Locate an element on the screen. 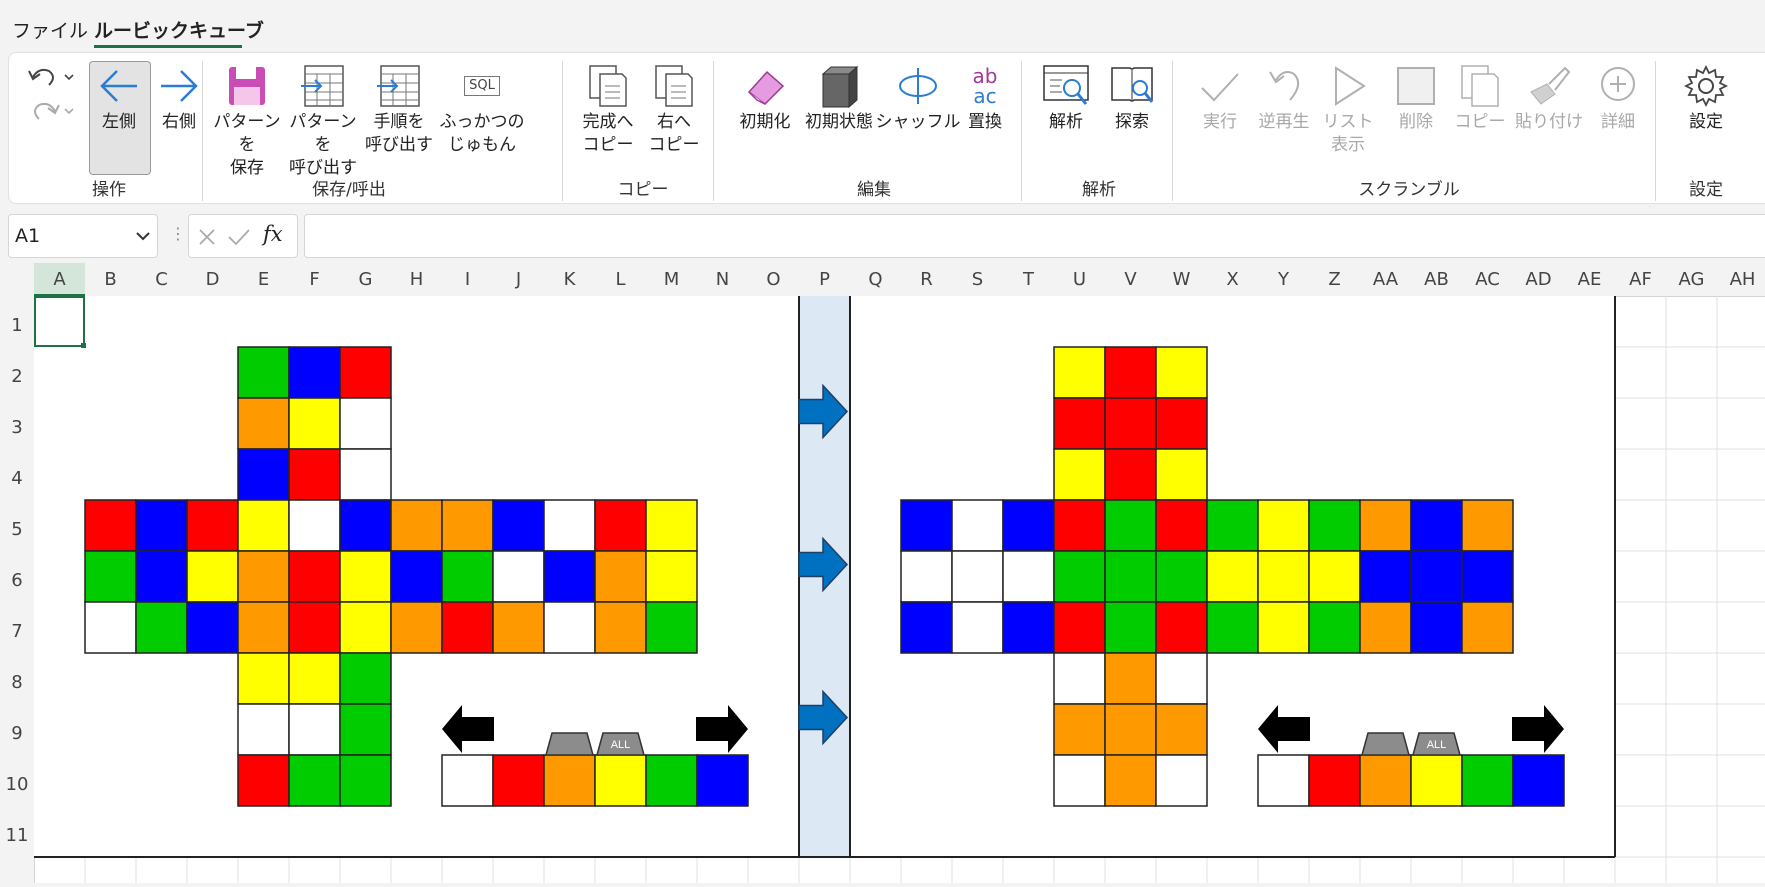 The height and width of the screenshot is (887, 1765). shuffle-button: シャッフル is located at coordinates (918, 97).